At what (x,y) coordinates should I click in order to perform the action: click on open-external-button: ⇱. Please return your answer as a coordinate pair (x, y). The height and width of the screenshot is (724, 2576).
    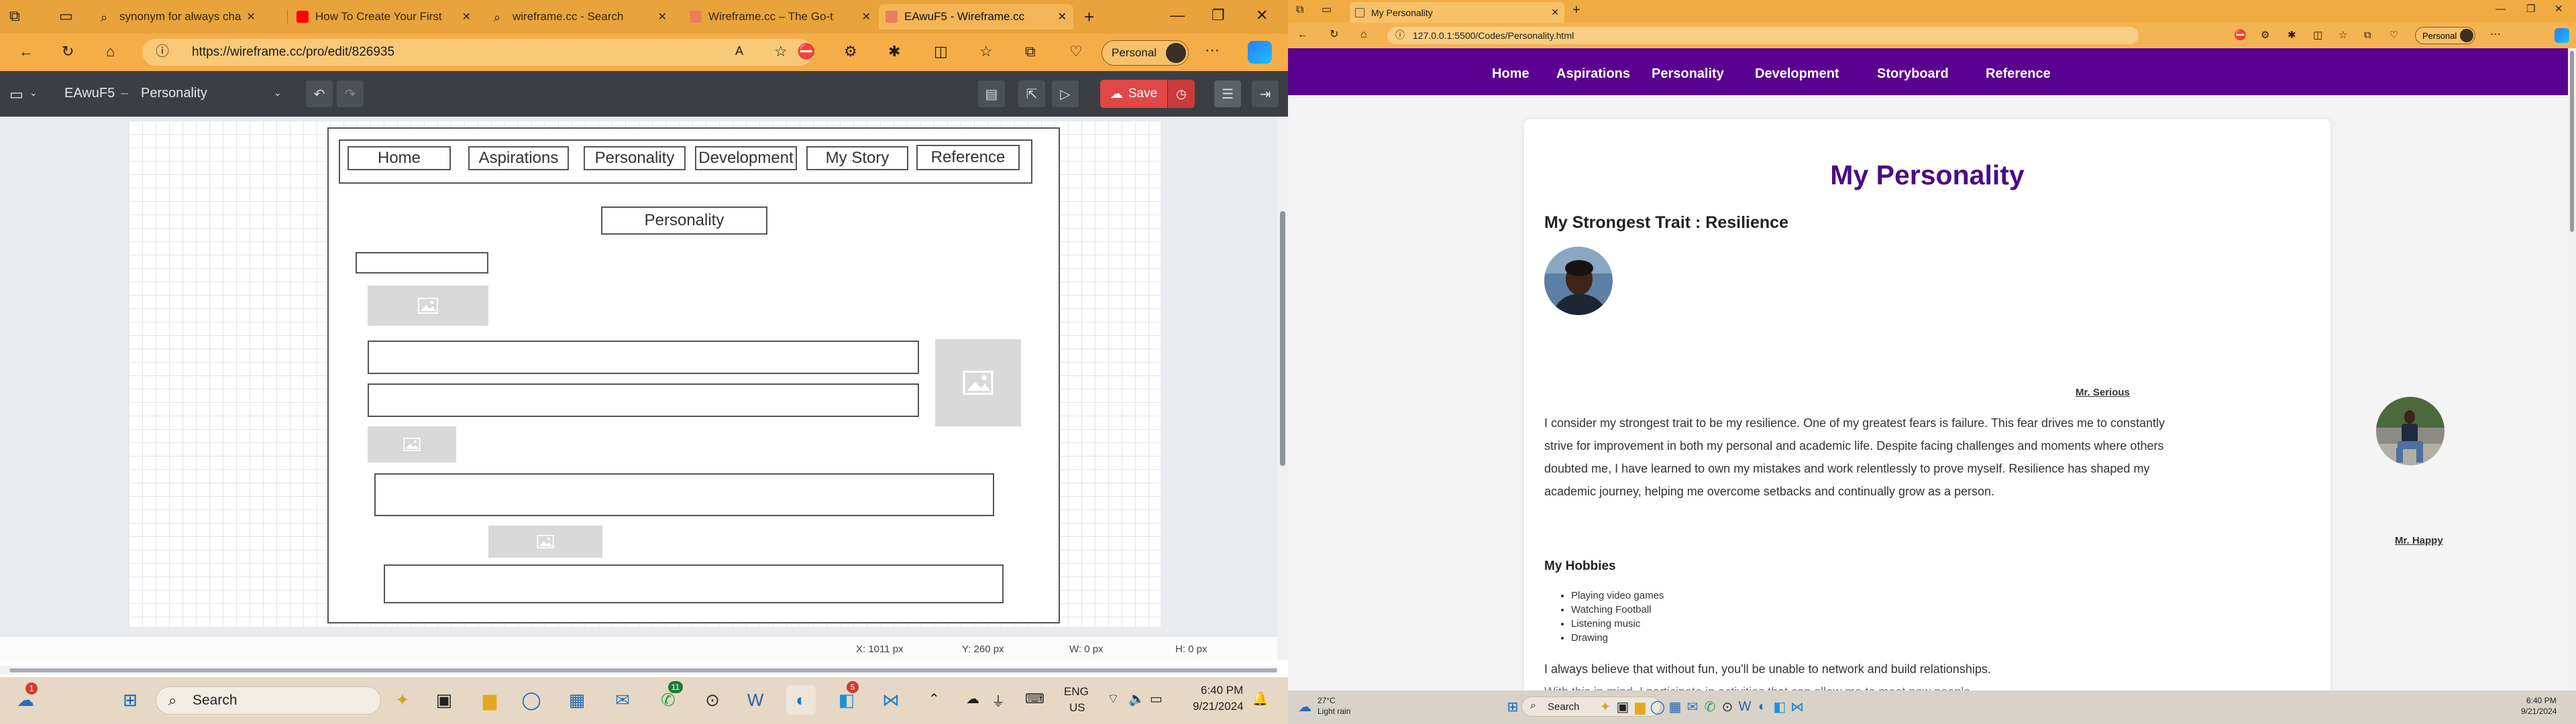
    Looking at the image, I should click on (1031, 93).